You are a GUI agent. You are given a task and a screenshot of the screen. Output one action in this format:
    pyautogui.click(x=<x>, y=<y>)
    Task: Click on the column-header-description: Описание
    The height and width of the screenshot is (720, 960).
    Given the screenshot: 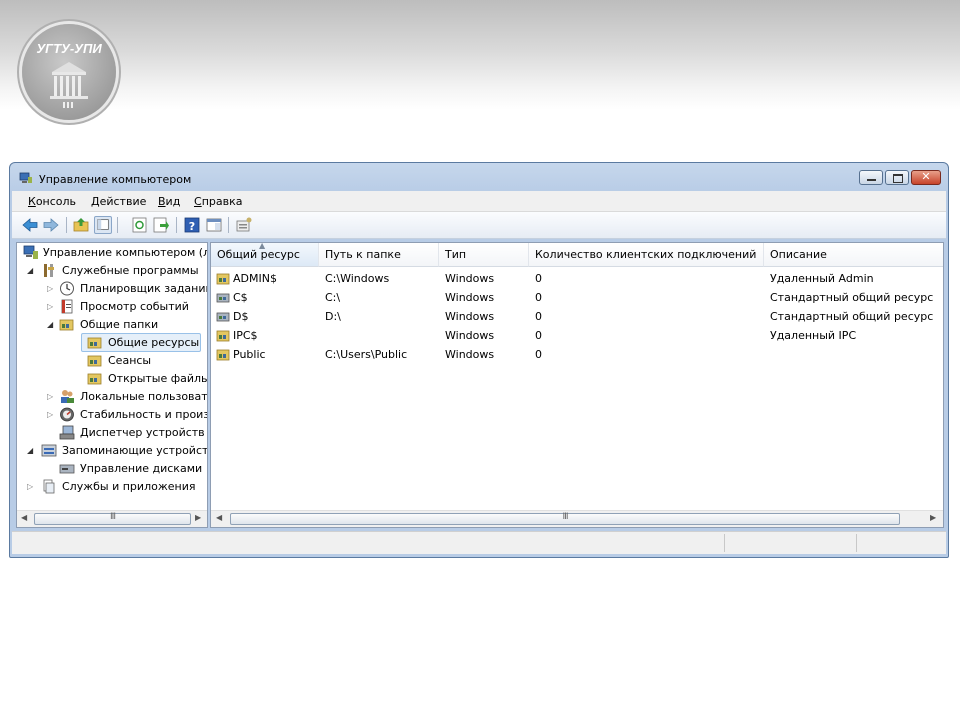 What is the action you would take?
    pyautogui.click(x=853, y=255)
    